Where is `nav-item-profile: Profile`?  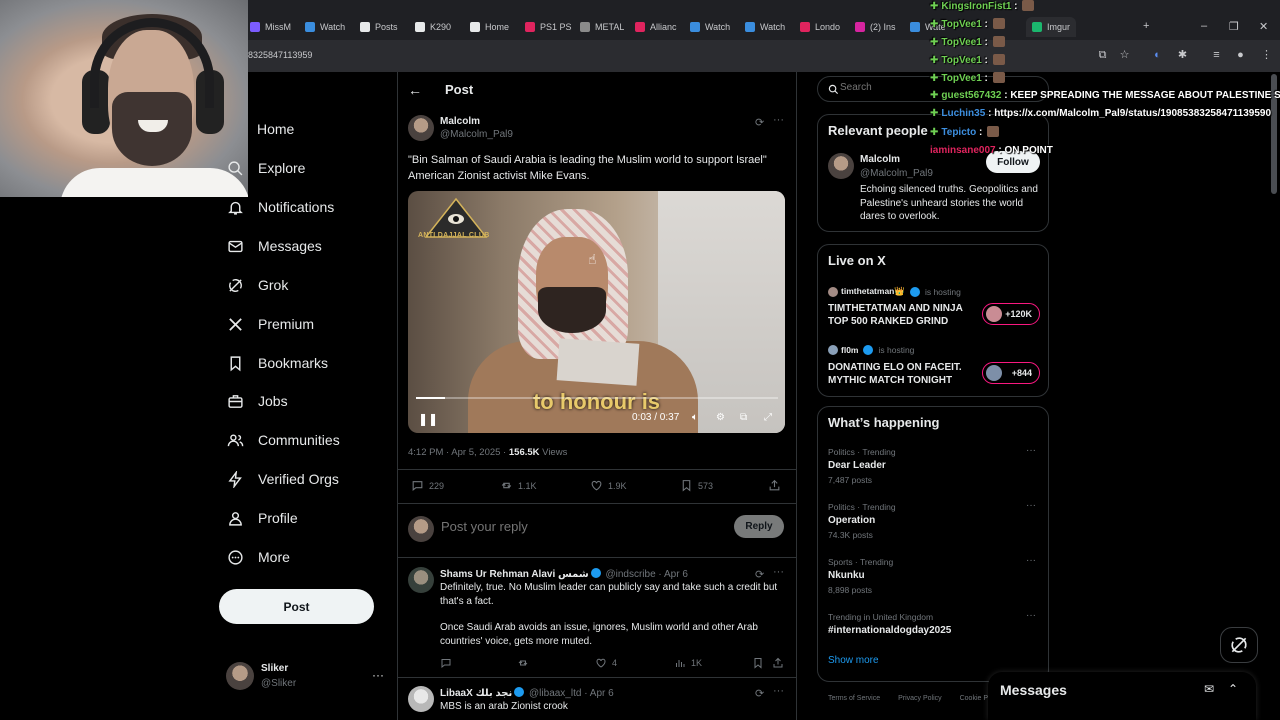 nav-item-profile: Profile is located at coordinates (262, 518).